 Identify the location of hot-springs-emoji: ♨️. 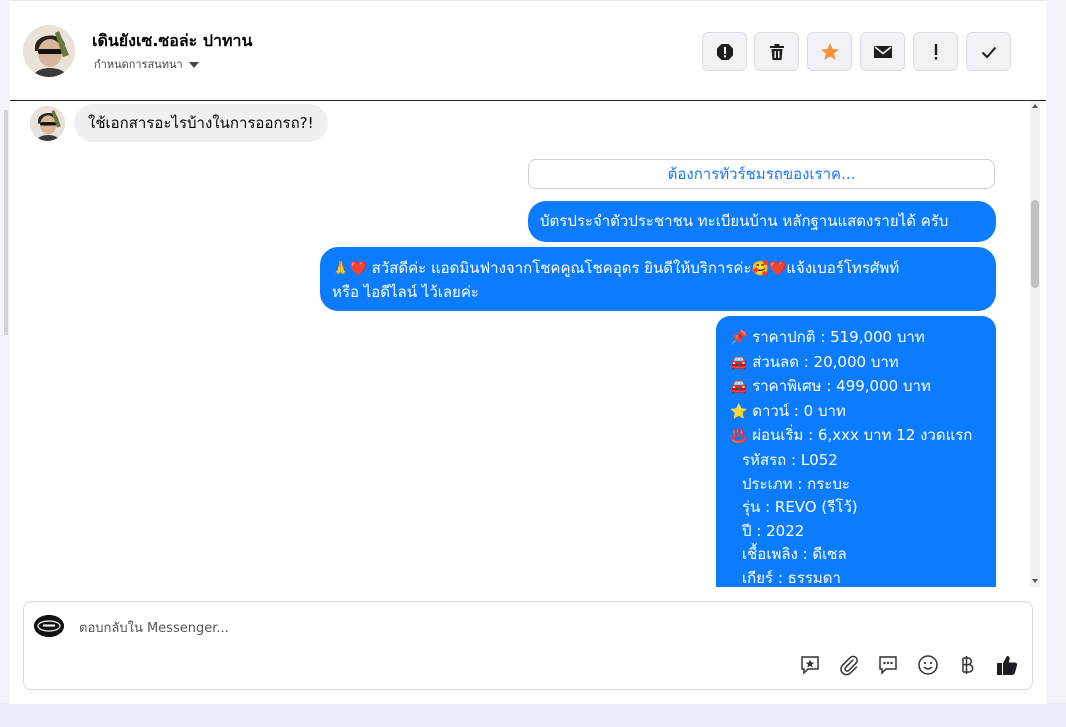
(739, 436).